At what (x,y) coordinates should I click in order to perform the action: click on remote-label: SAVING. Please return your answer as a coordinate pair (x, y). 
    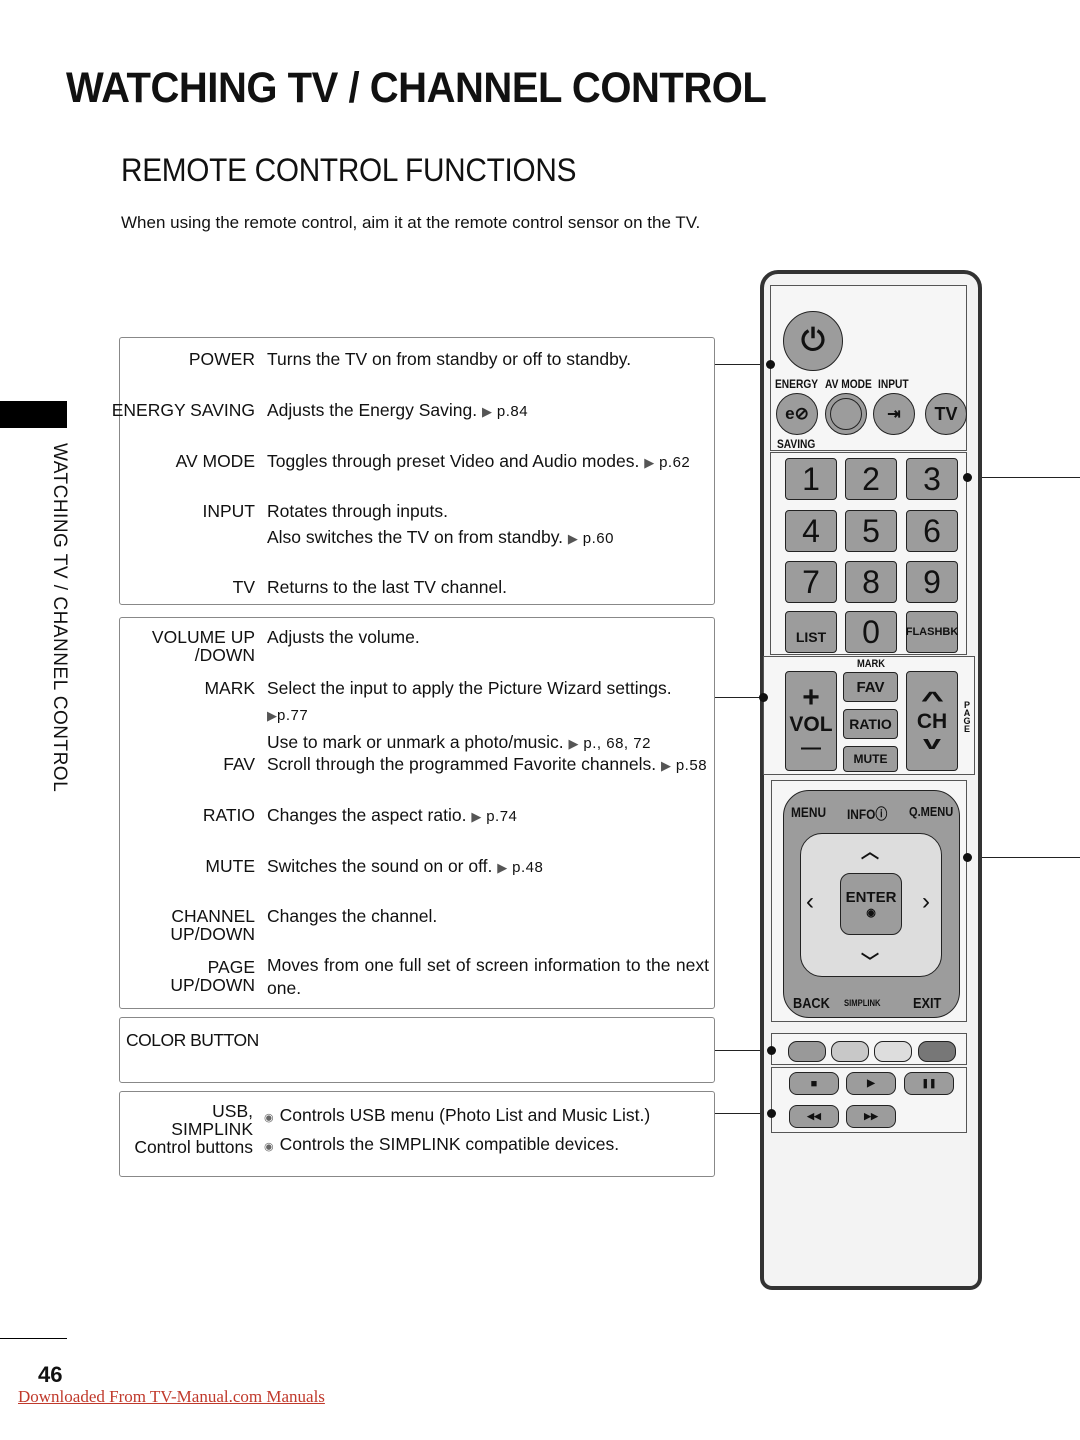
    Looking at the image, I should click on (796, 444).